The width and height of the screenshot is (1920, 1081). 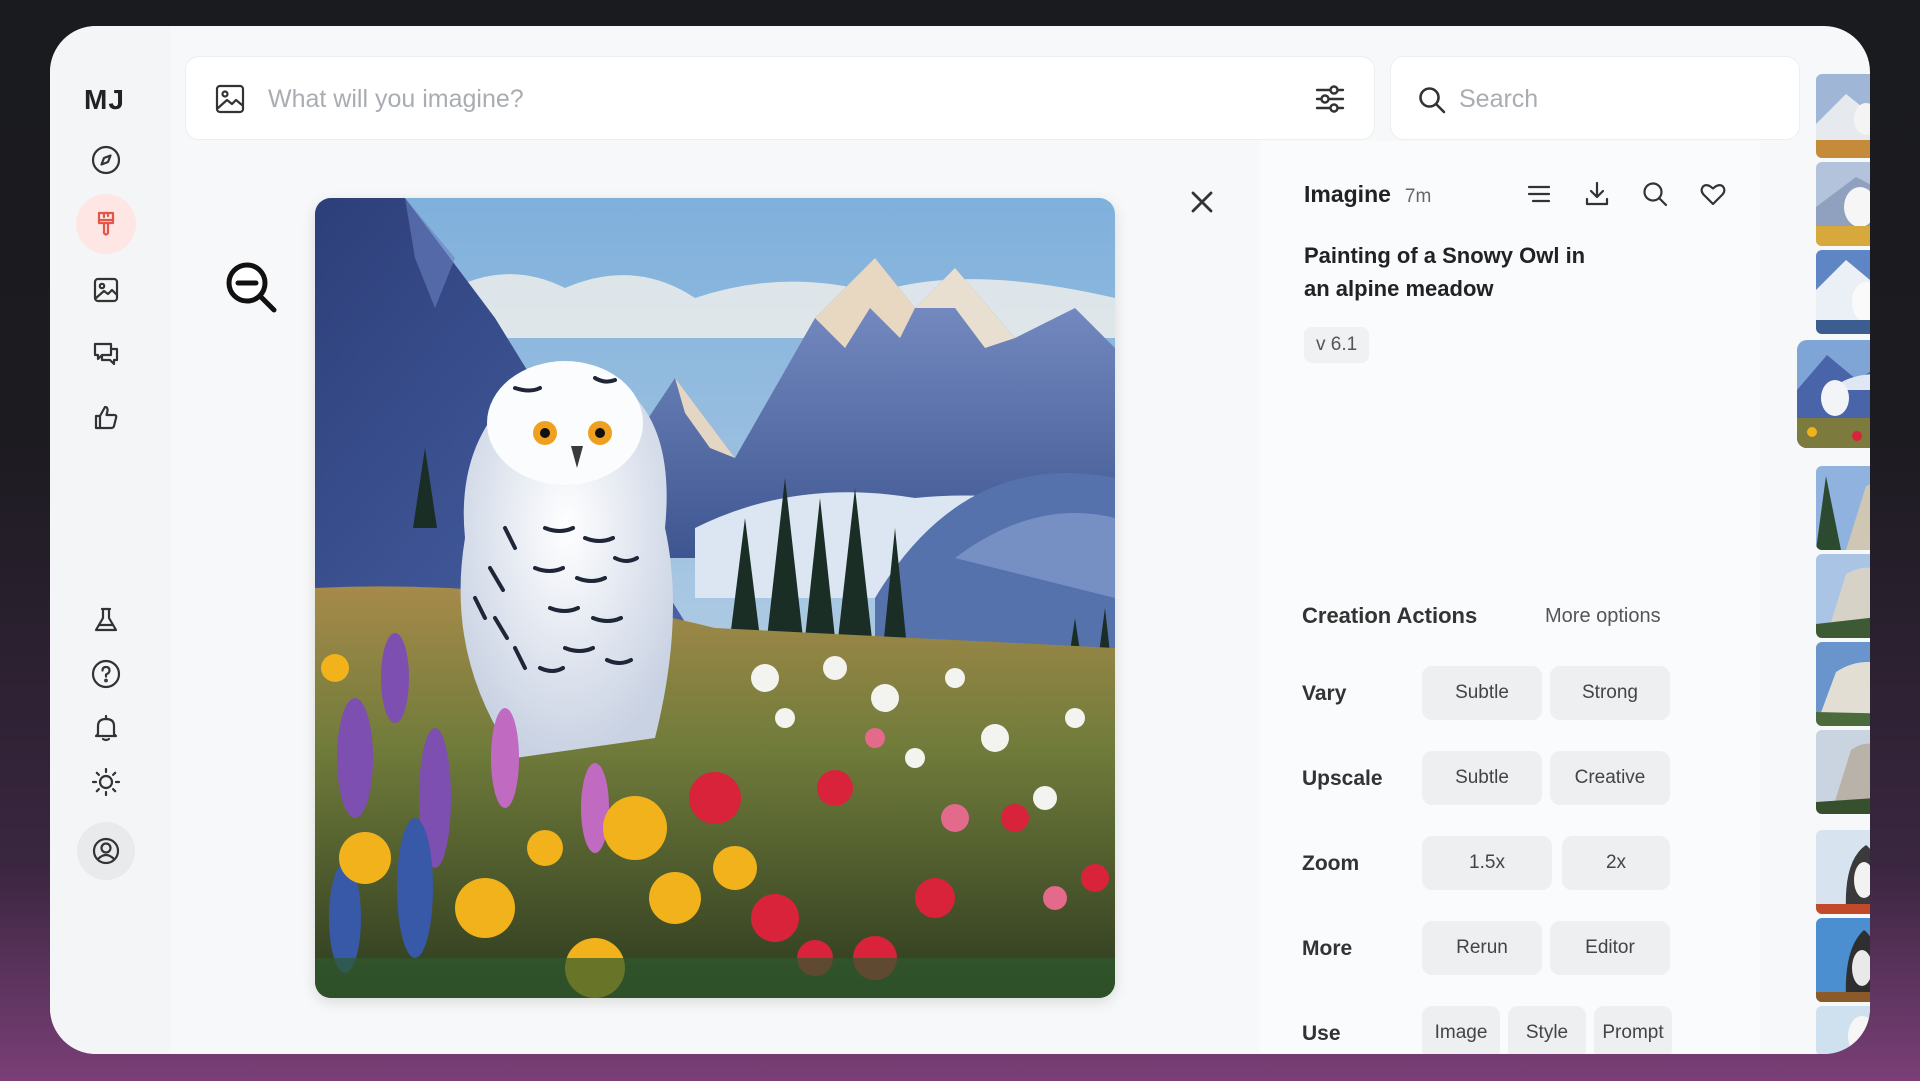 I want to click on use-image-button: Image, so click(x=1461, y=1030).